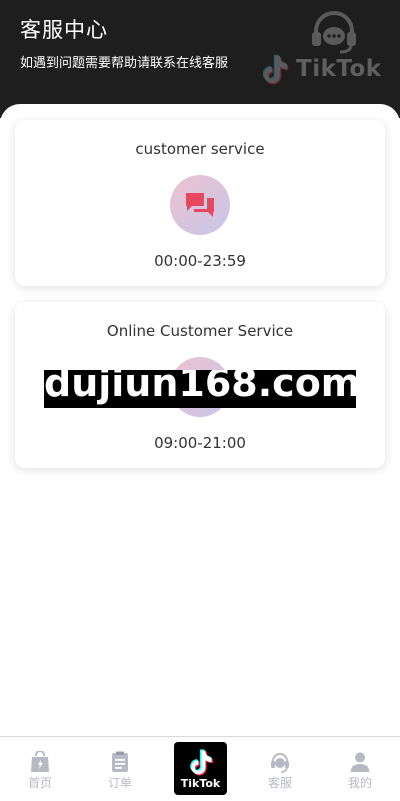 Image resolution: width=400 pixels, height=801 pixels. Describe the element at coordinates (200, 149) in the screenshot. I see `service-title: customer service` at that location.